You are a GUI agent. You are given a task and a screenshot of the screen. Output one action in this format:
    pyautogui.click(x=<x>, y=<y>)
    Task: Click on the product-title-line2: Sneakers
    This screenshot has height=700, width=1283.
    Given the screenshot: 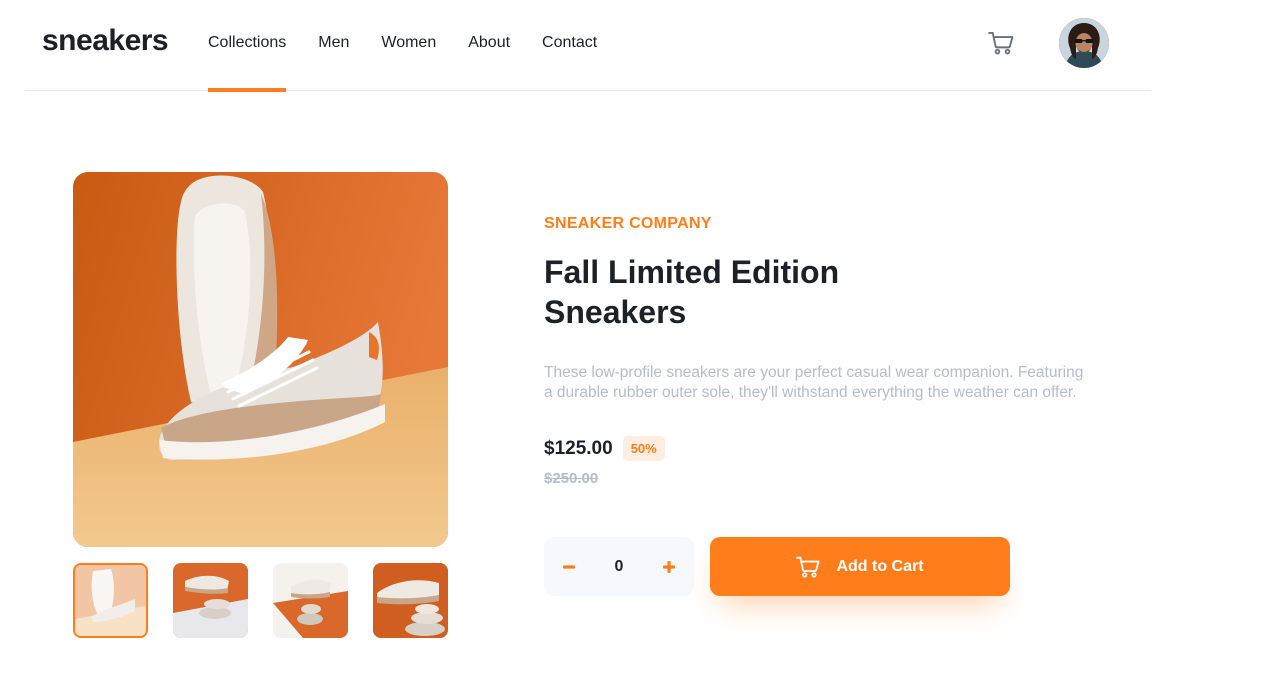 What is the action you would take?
    pyautogui.click(x=615, y=312)
    